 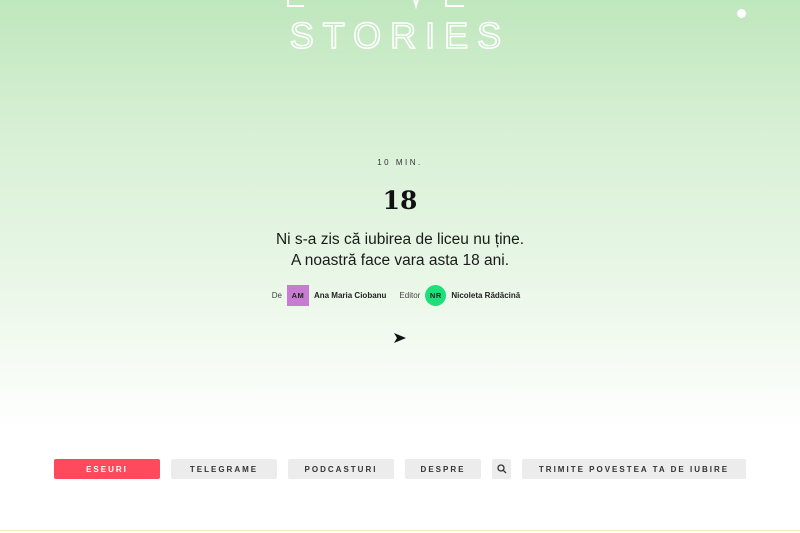 What do you see at coordinates (741, 13) in the screenshot?
I see `menu-dot-icon` at bounding box center [741, 13].